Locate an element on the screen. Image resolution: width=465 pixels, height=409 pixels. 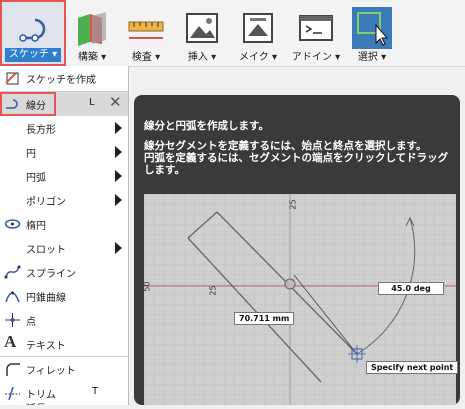
menu-item-label: 線分 is located at coordinates (36, 106).